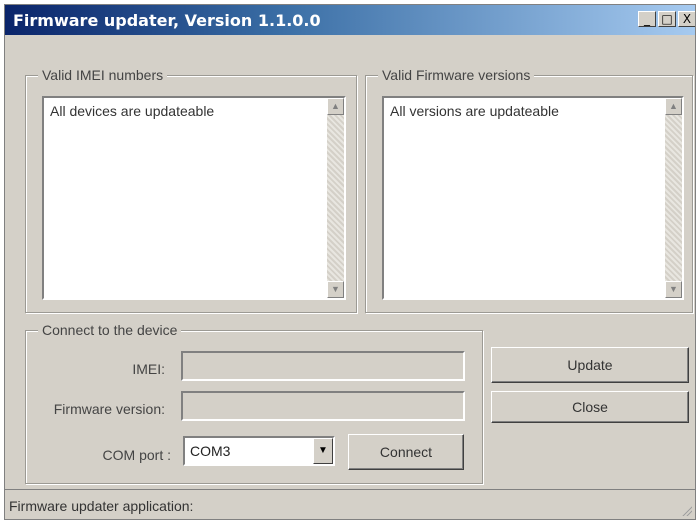 The image size is (700, 524). Describe the element at coordinates (474, 111) in the screenshot. I see `firmware-list-item: All versions are updateable` at that location.